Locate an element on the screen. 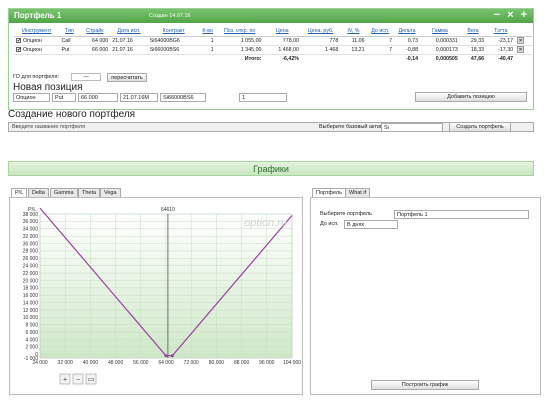 This screenshot has width=550, height=405. portfolio-controls: − × + is located at coordinates (511, 15).